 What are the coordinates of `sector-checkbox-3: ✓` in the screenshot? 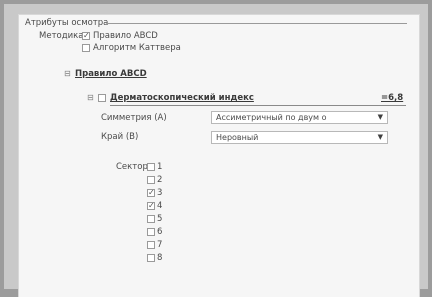 It's located at (151, 193).